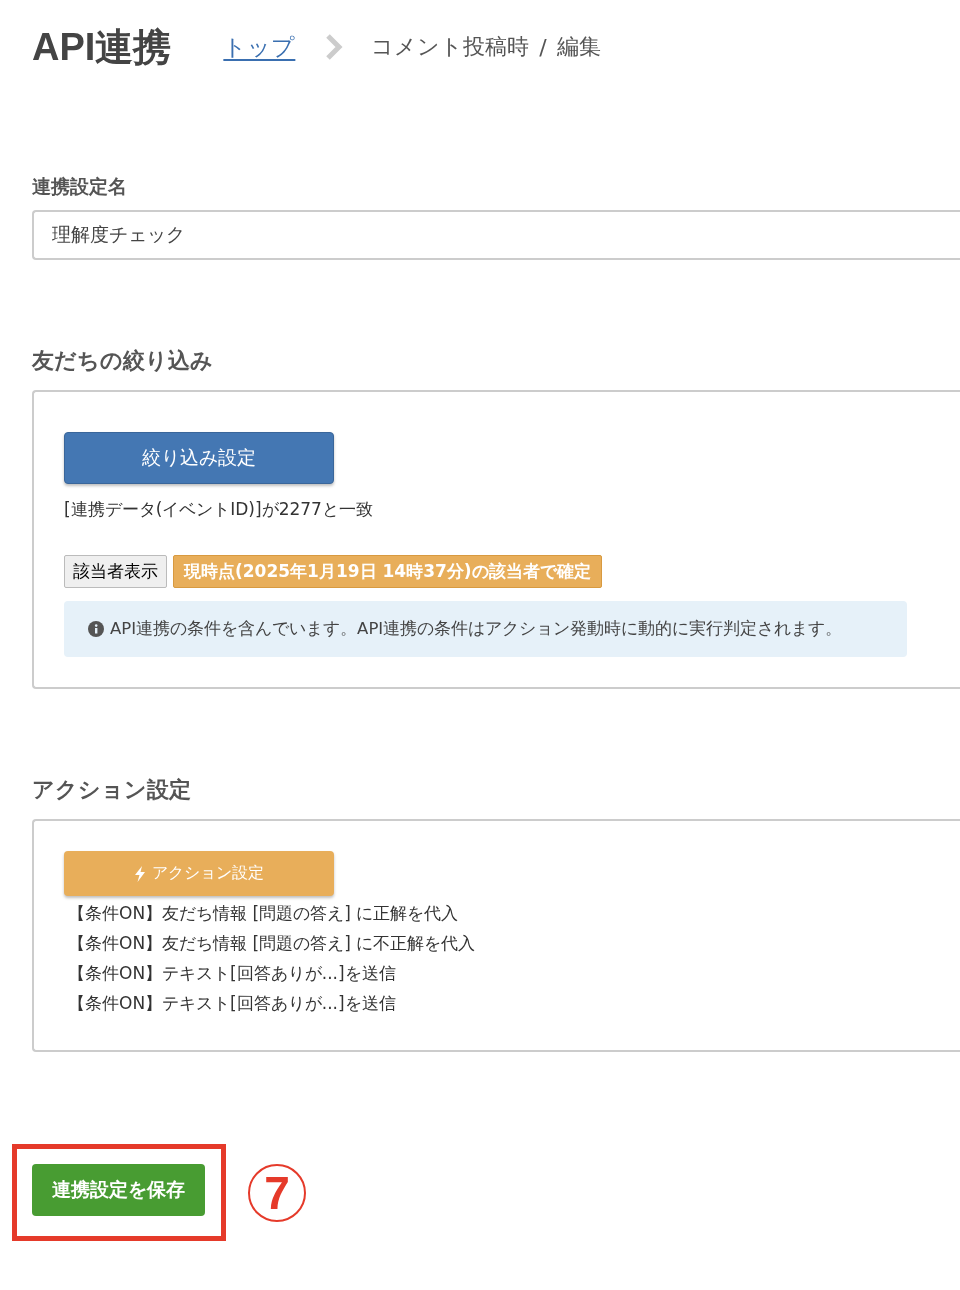 This screenshot has height=1290, width=960. What do you see at coordinates (115, 571) in the screenshot?
I see `show-matches-button: 該当者表示` at bounding box center [115, 571].